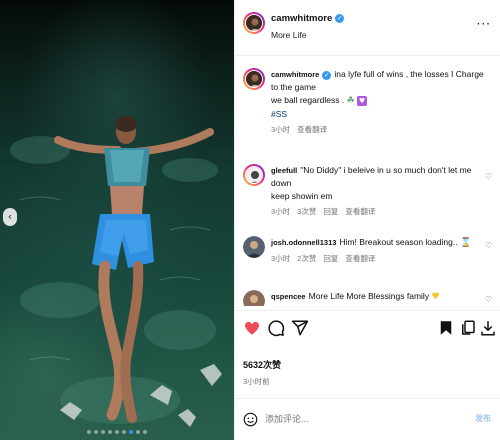 The width and height of the screenshot is (500, 440). Describe the element at coordinates (468, 328) in the screenshot. I see `copy-icon` at that location.